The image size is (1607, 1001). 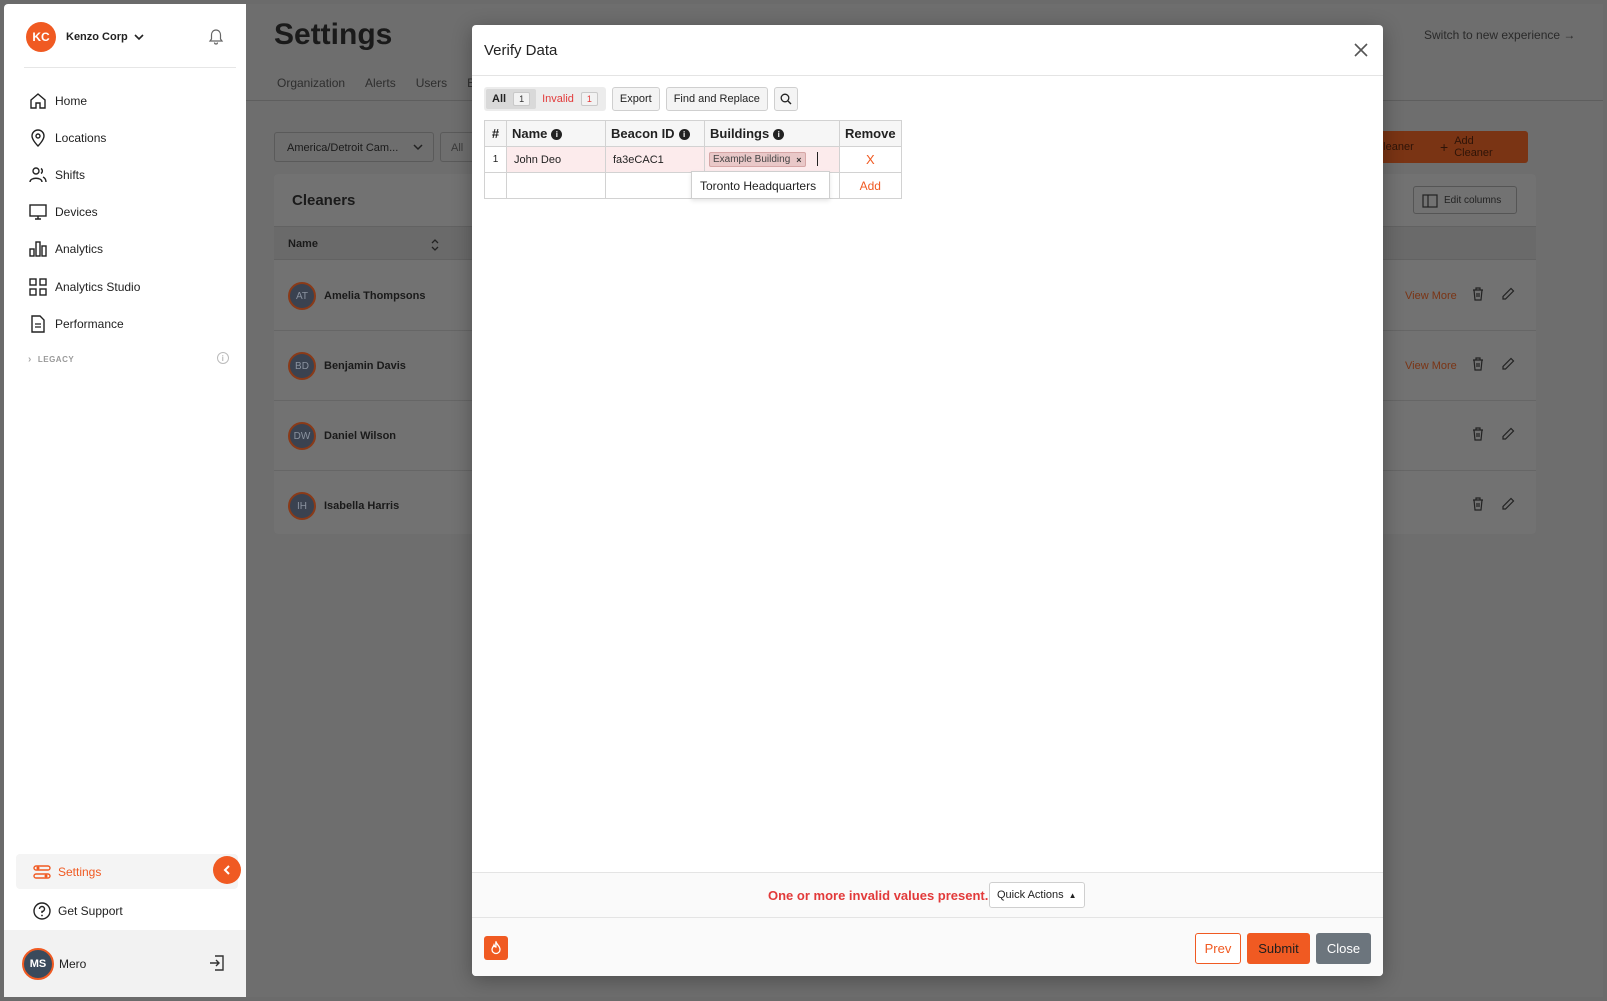 I want to click on flatfile-logo-button, so click(x=496, y=948).